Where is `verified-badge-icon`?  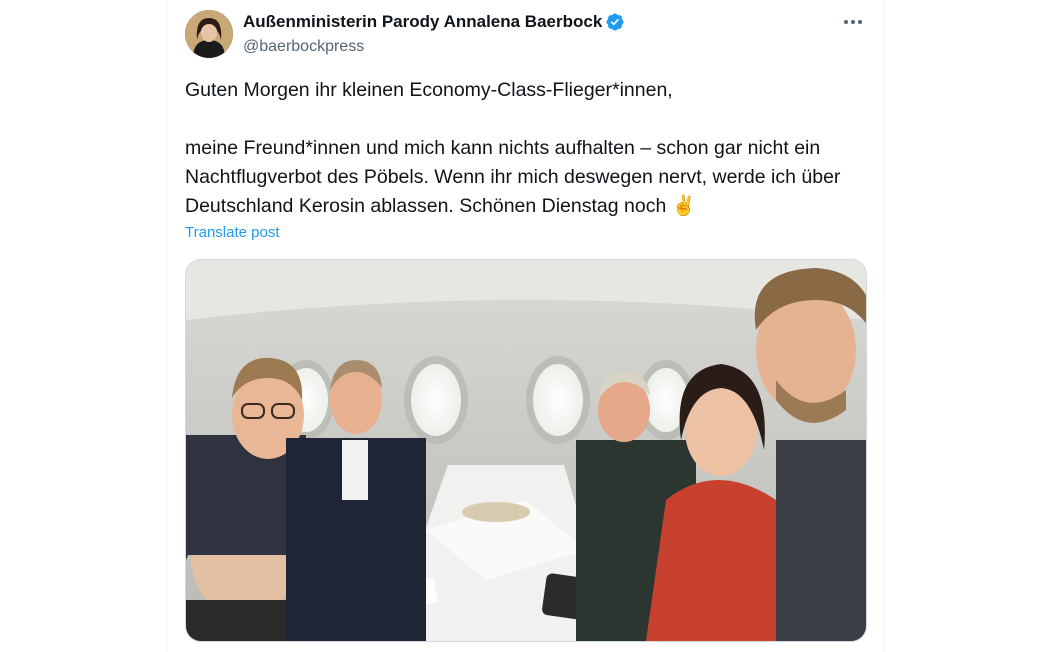
verified-badge-icon is located at coordinates (615, 22).